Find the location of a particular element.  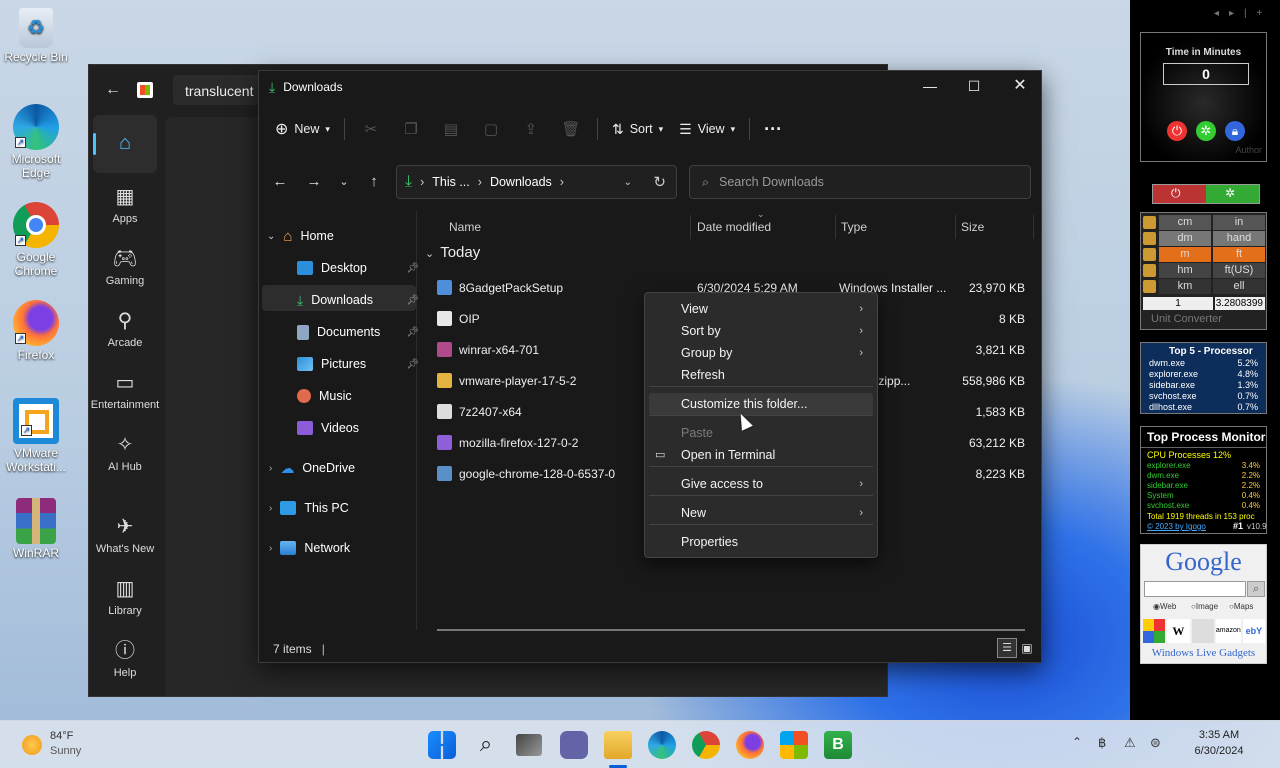

desktop-icon-edge: ↗ Microsoft Edge is located at coordinates (36, 142).